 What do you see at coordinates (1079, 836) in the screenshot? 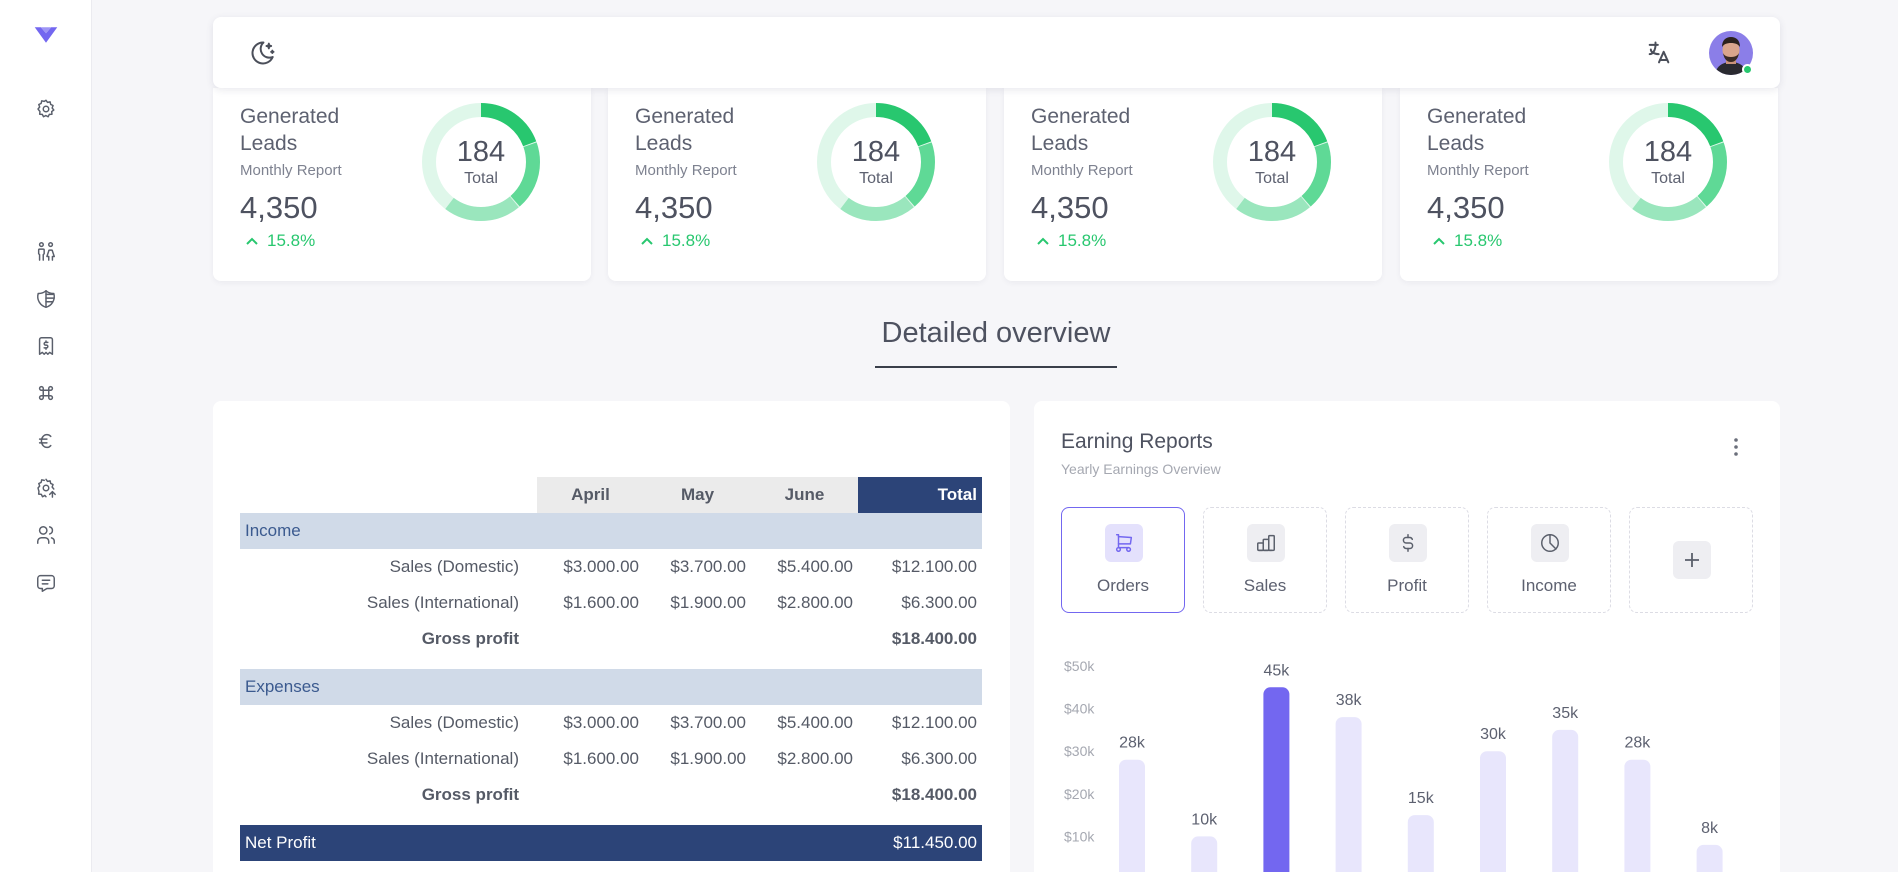
I see `y-tick-label: $10k` at bounding box center [1079, 836].